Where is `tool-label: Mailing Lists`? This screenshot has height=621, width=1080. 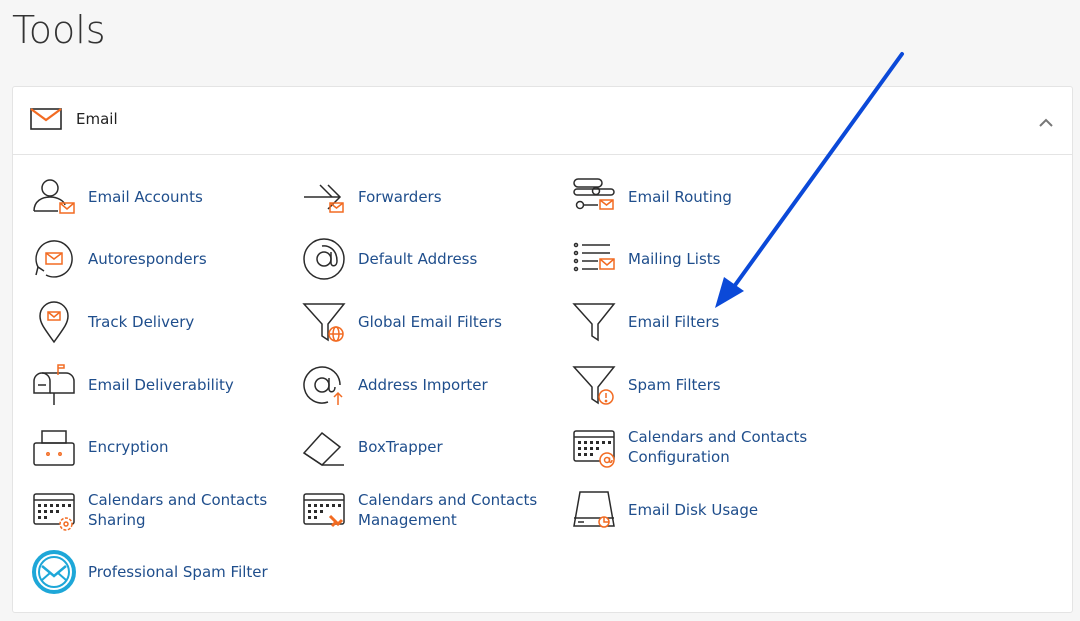 tool-label: Mailing Lists is located at coordinates (674, 259).